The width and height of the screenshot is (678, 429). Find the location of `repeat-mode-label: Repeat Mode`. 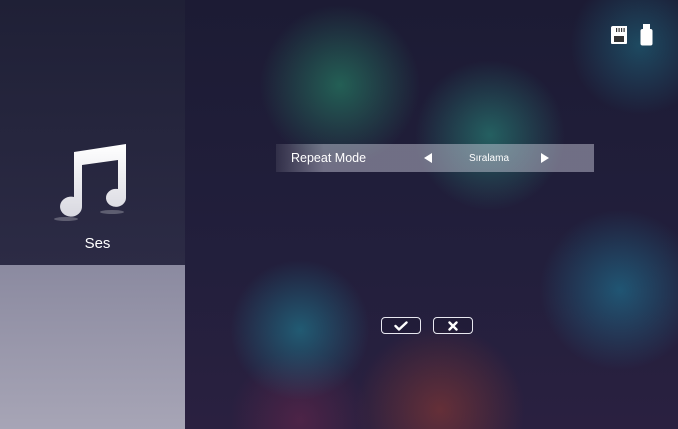

repeat-mode-label: Repeat Mode is located at coordinates (329, 158).